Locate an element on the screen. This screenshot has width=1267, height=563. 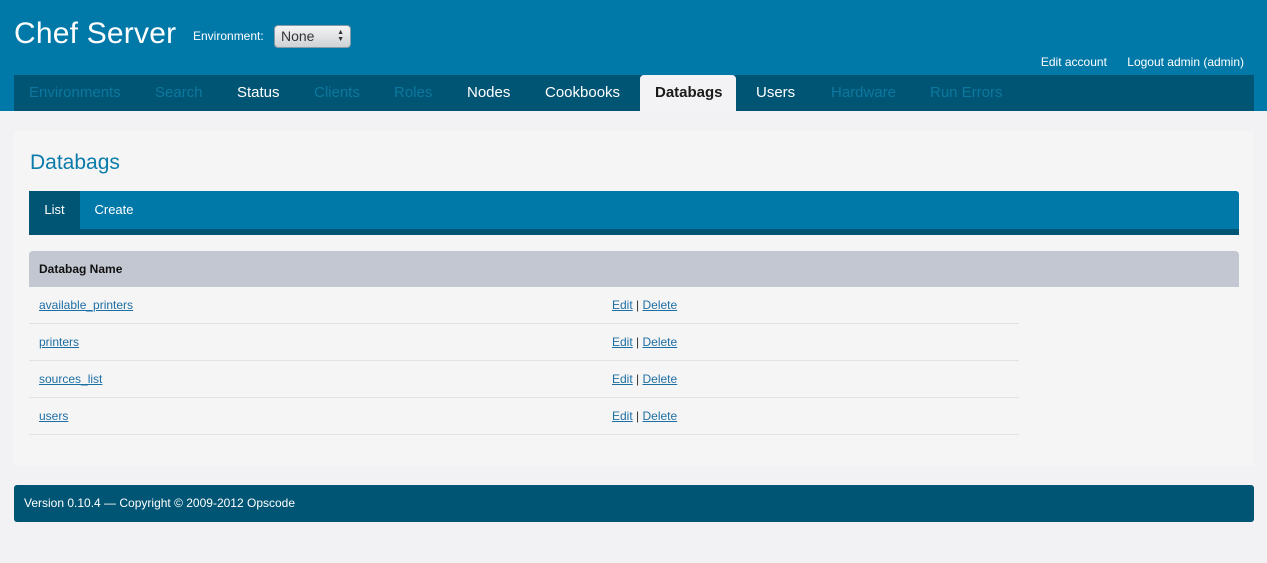
databag-link: users is located at coordinates (53, 416).